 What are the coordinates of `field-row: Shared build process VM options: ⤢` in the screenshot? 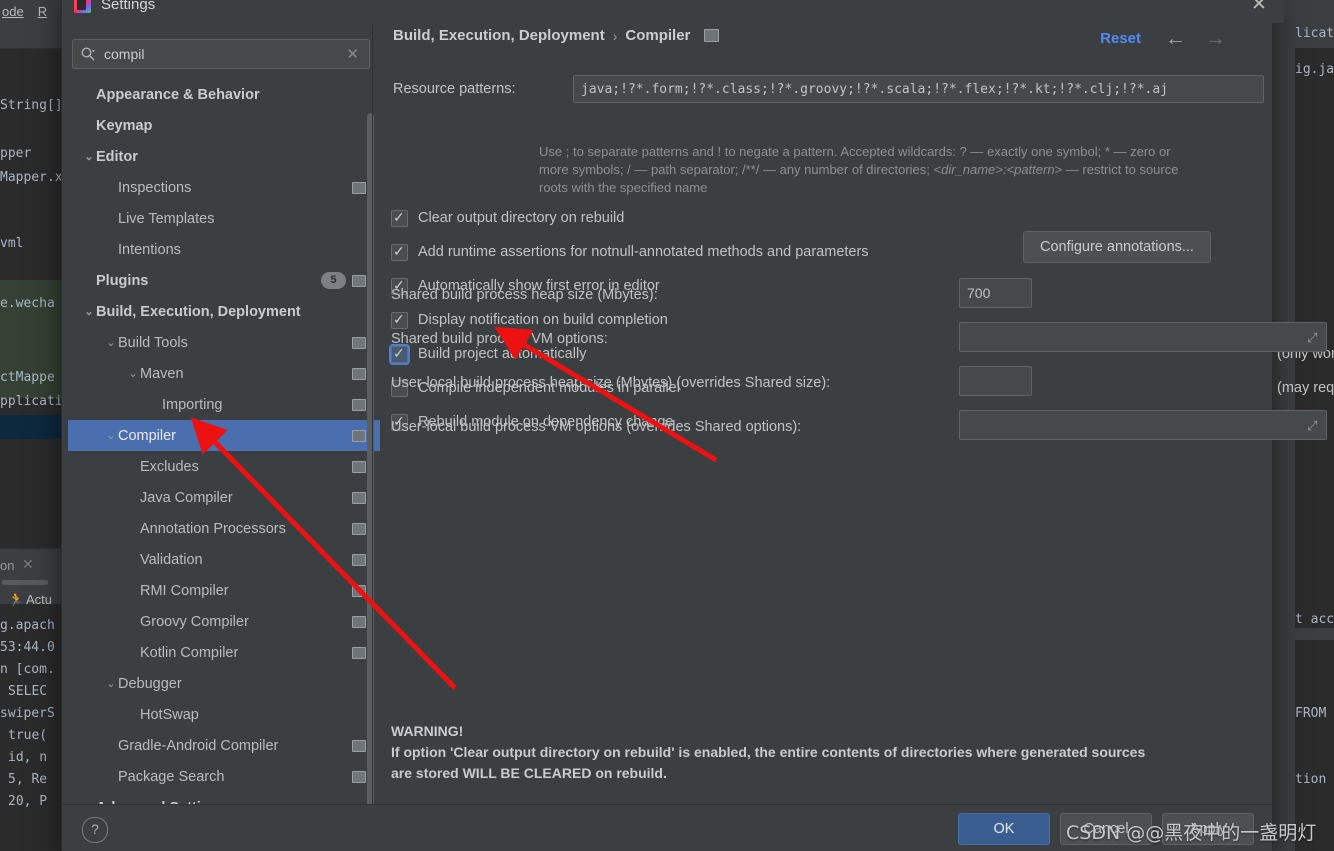 It's located at (859, 344).